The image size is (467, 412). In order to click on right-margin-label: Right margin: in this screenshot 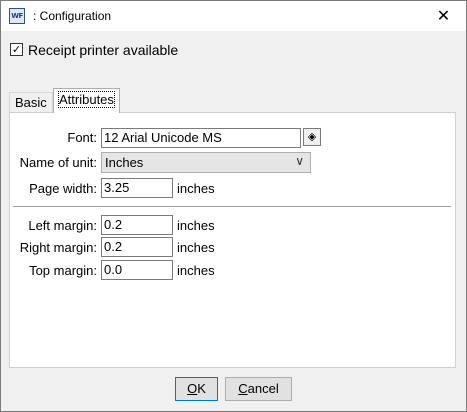, I will do `click(58, 247)`.